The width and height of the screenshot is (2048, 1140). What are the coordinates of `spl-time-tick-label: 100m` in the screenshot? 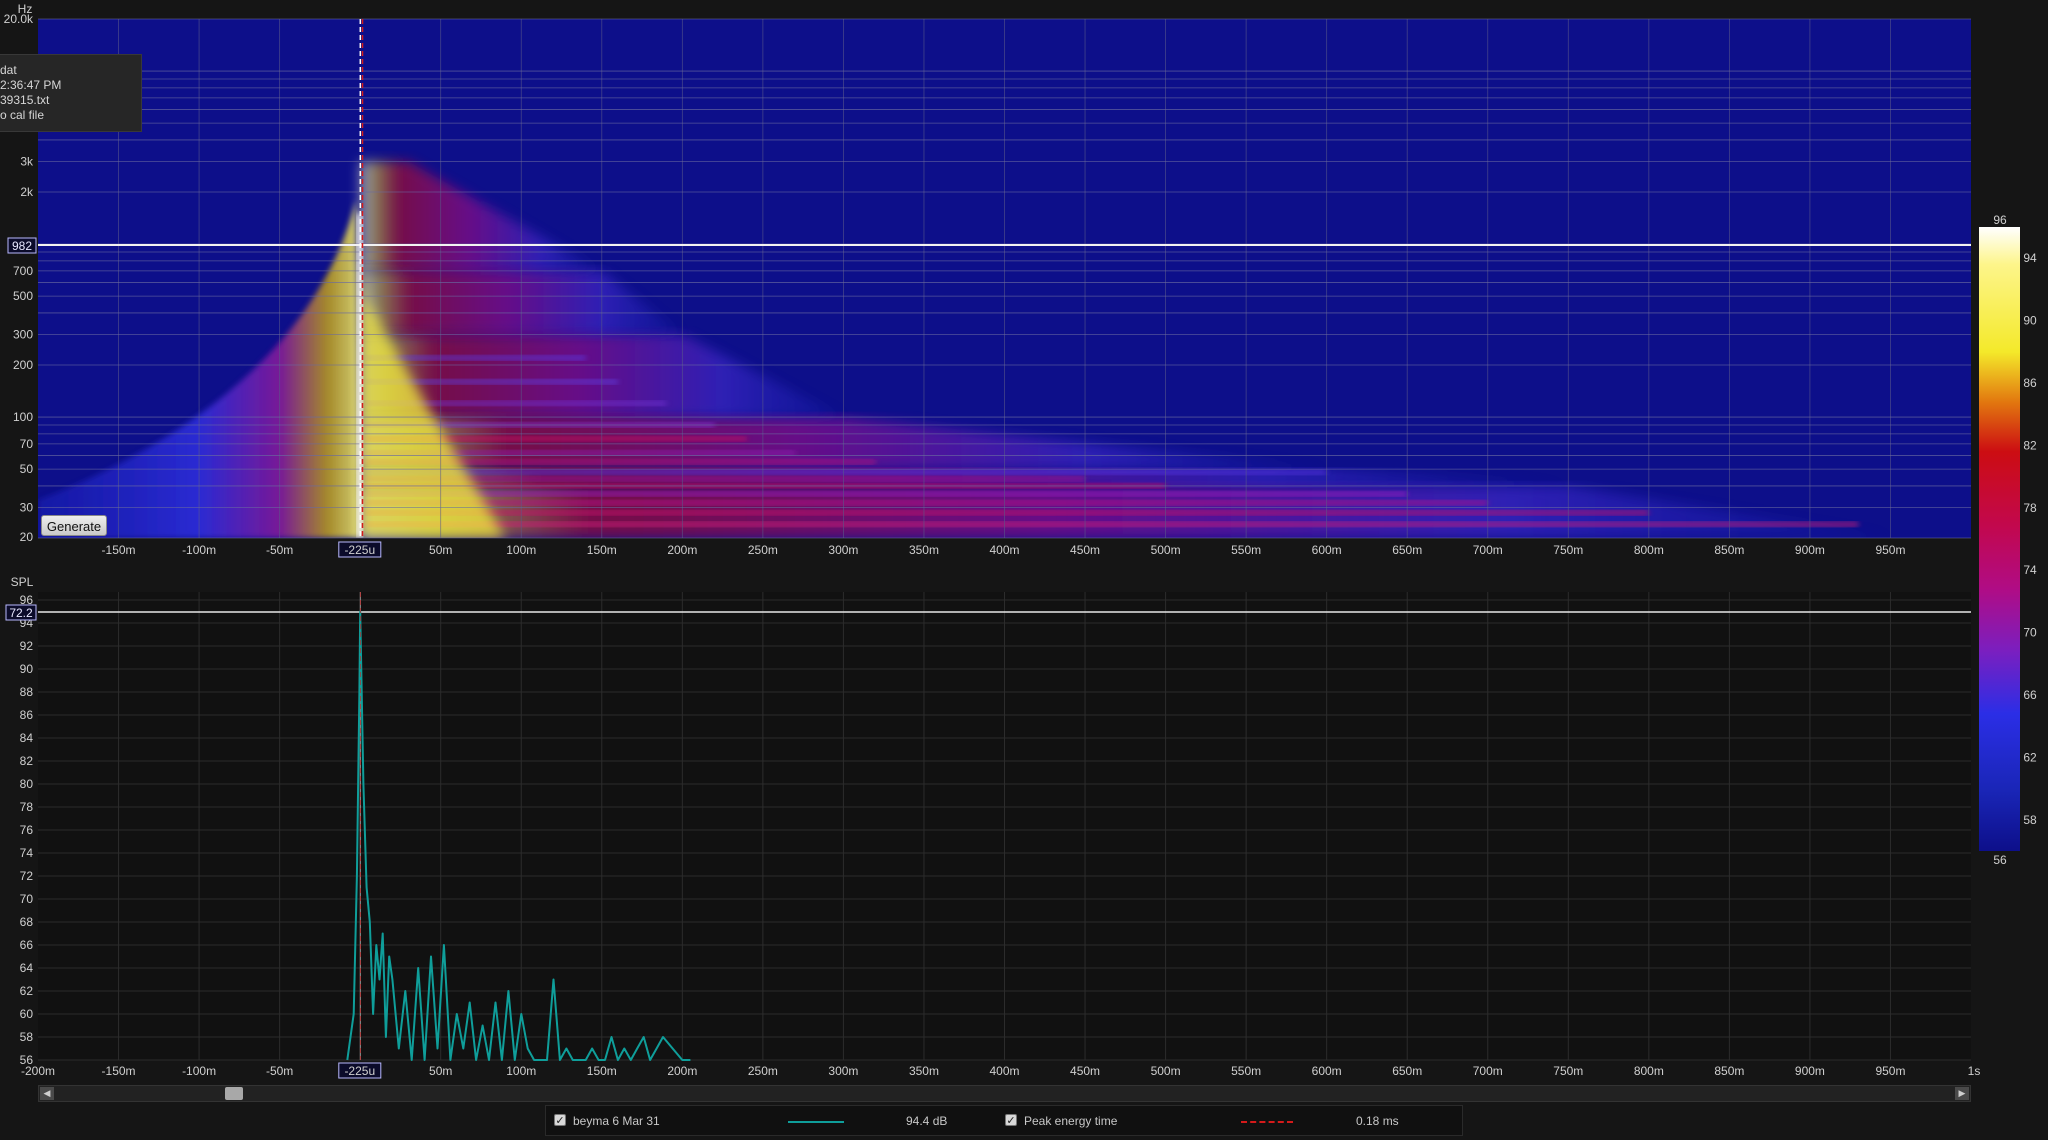 It's located at (521, 1071).